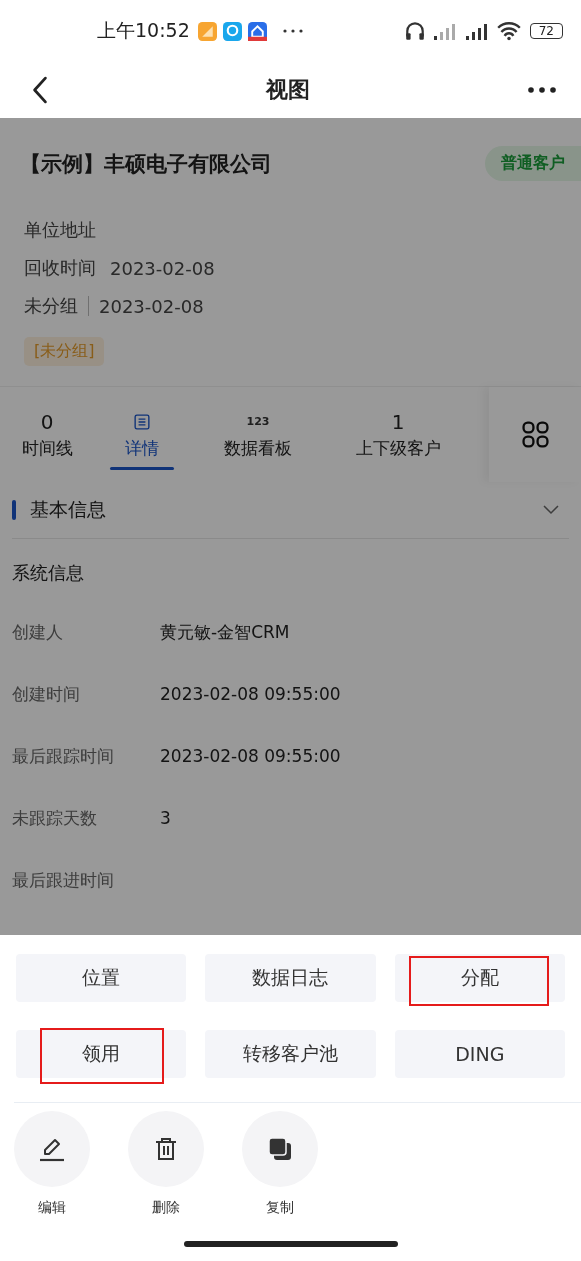  I want to click on field-label: 创建时间, so click(46, 694).